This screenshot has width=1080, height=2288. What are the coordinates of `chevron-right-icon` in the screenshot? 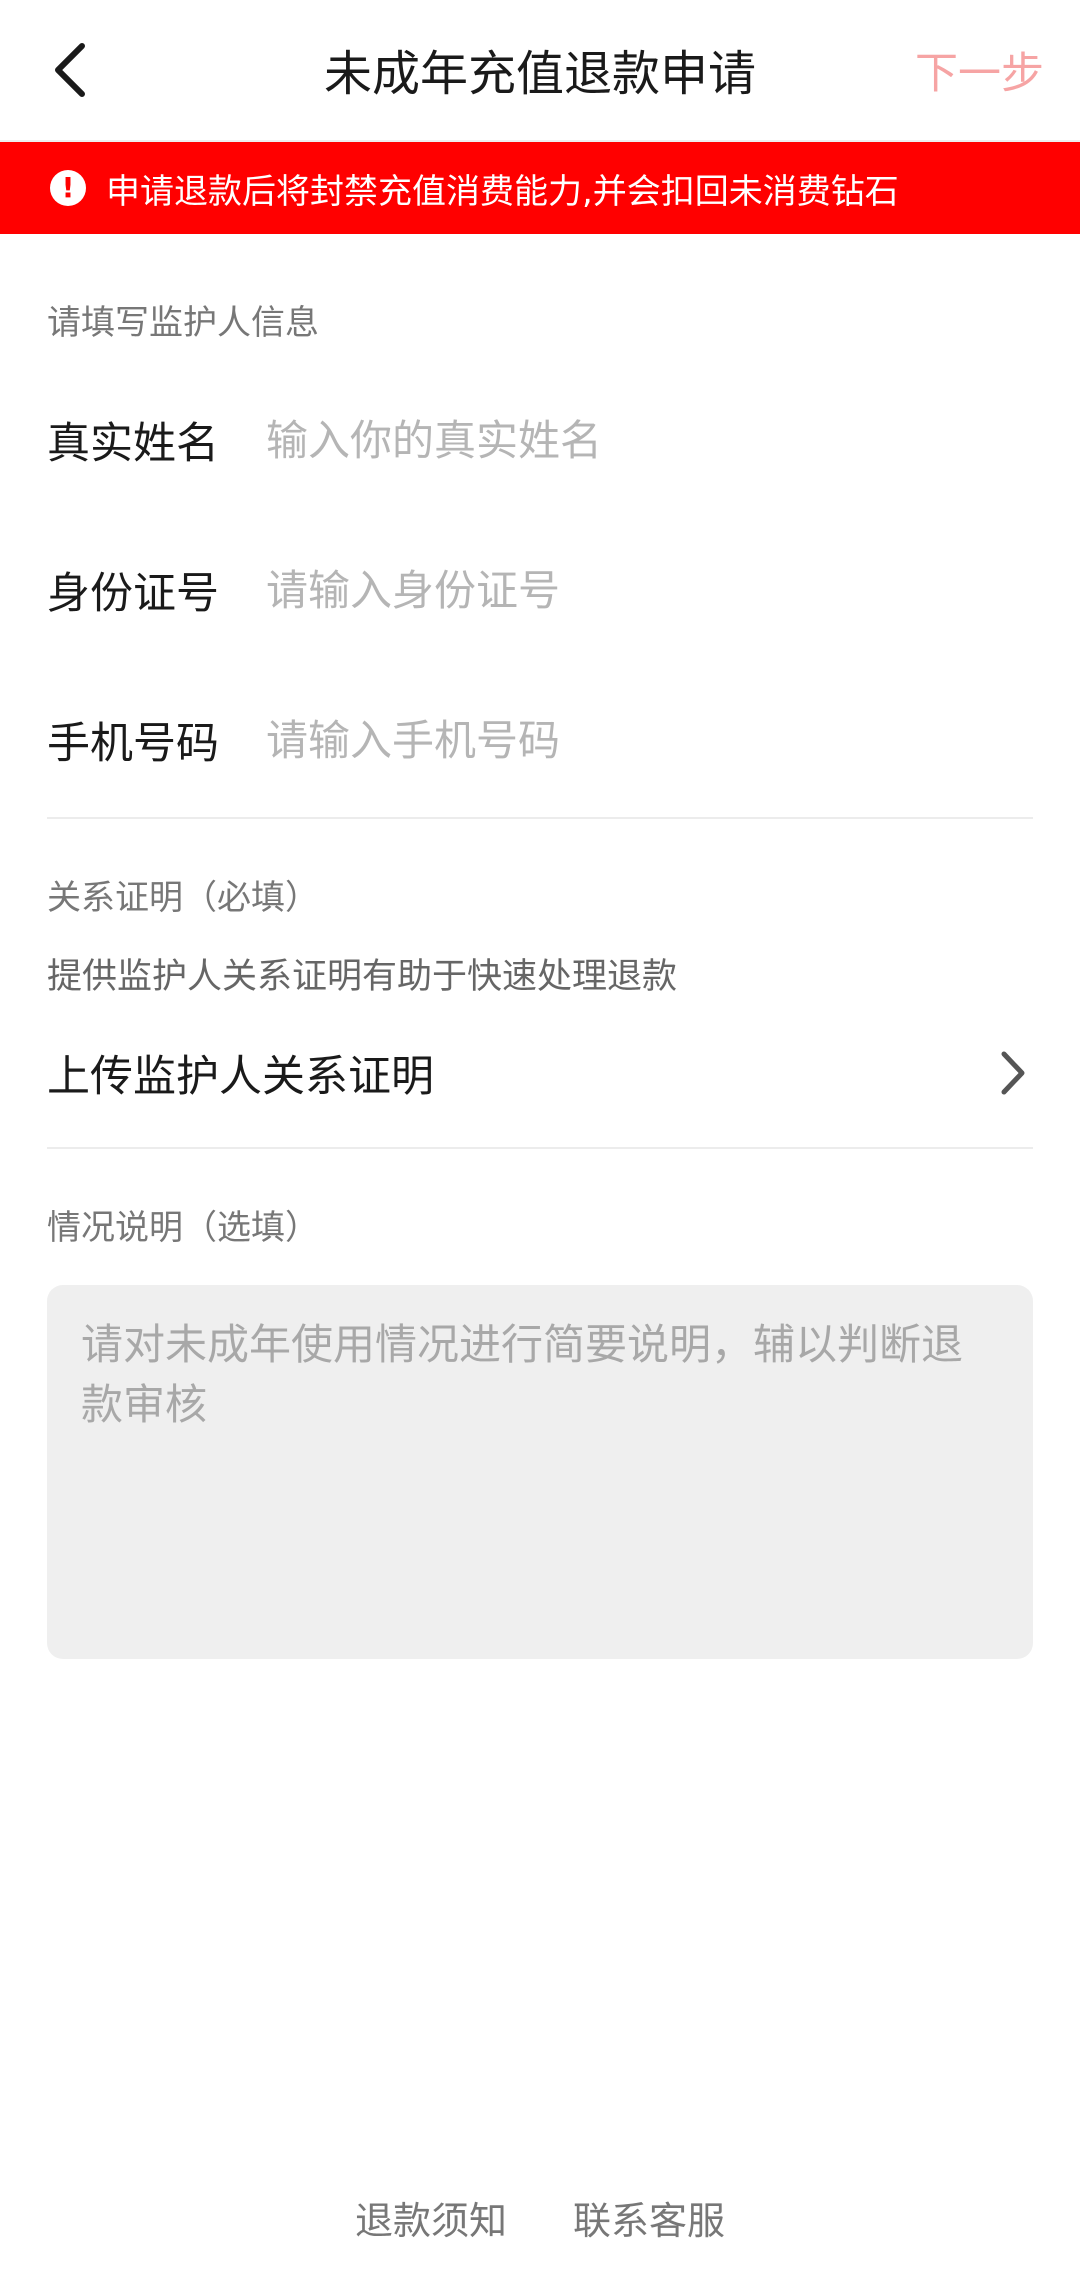 It's located at (1013, 1073).